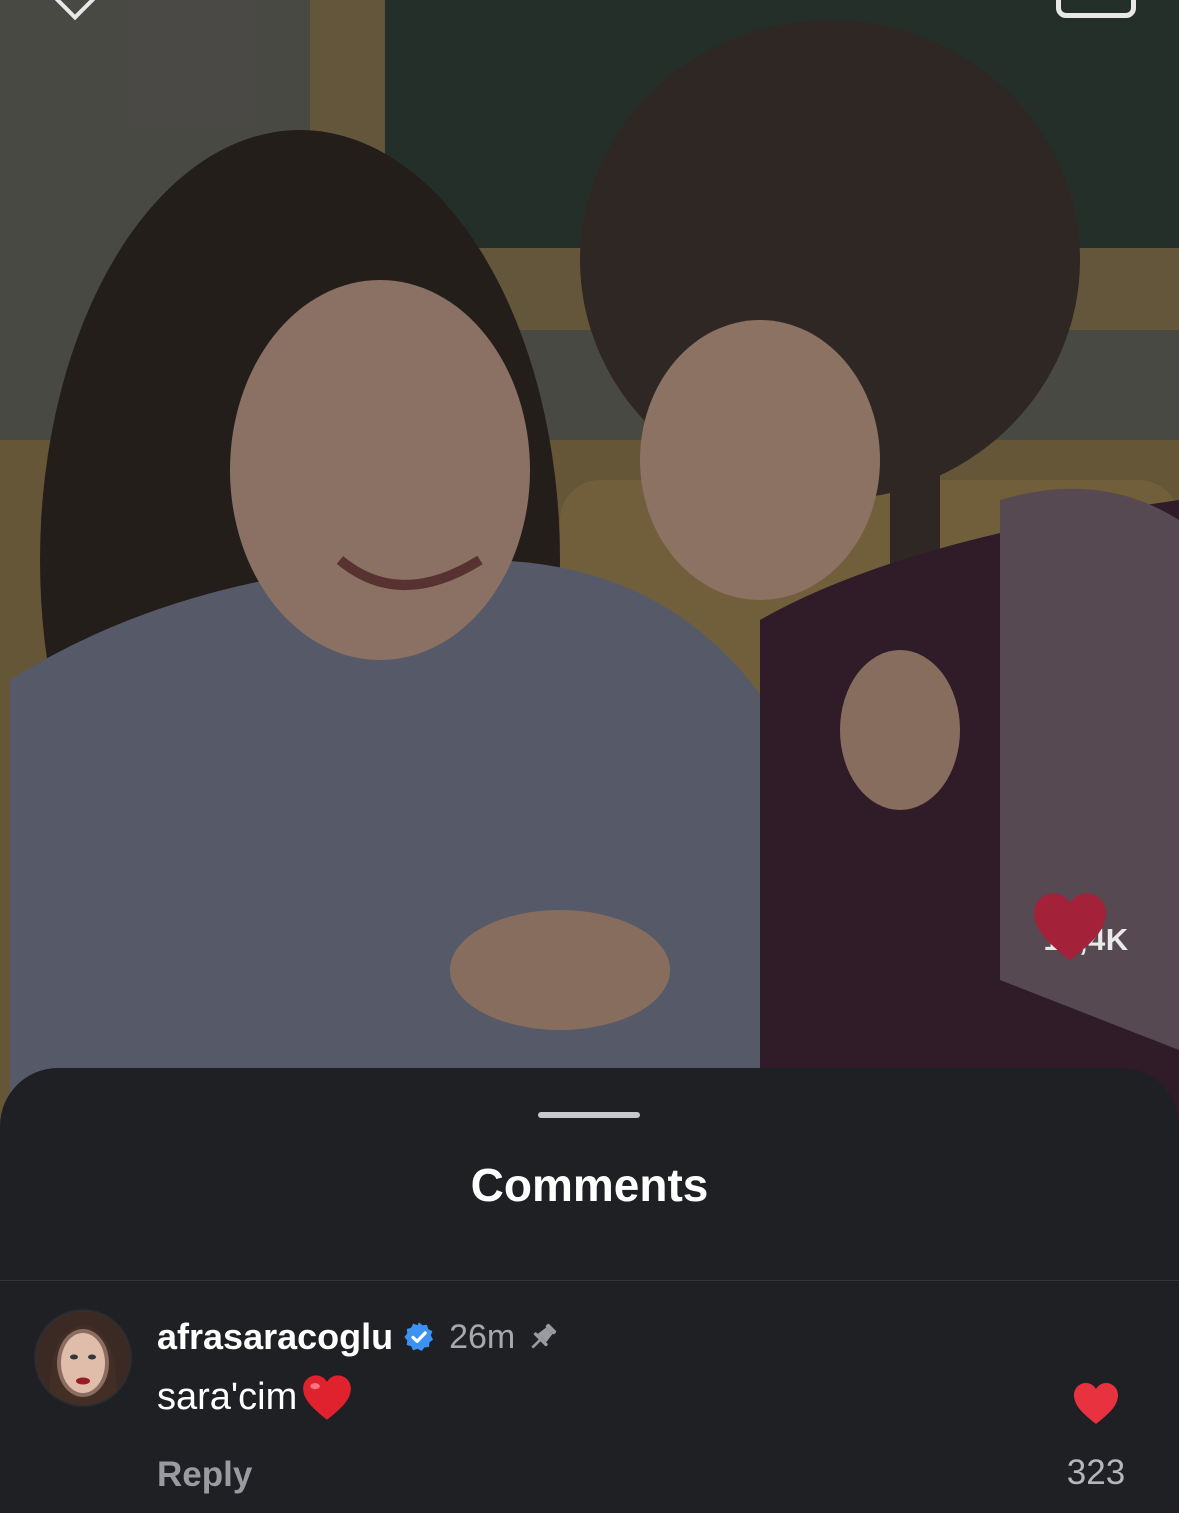  I want to click on more-options-icon, so click(1096, 9).